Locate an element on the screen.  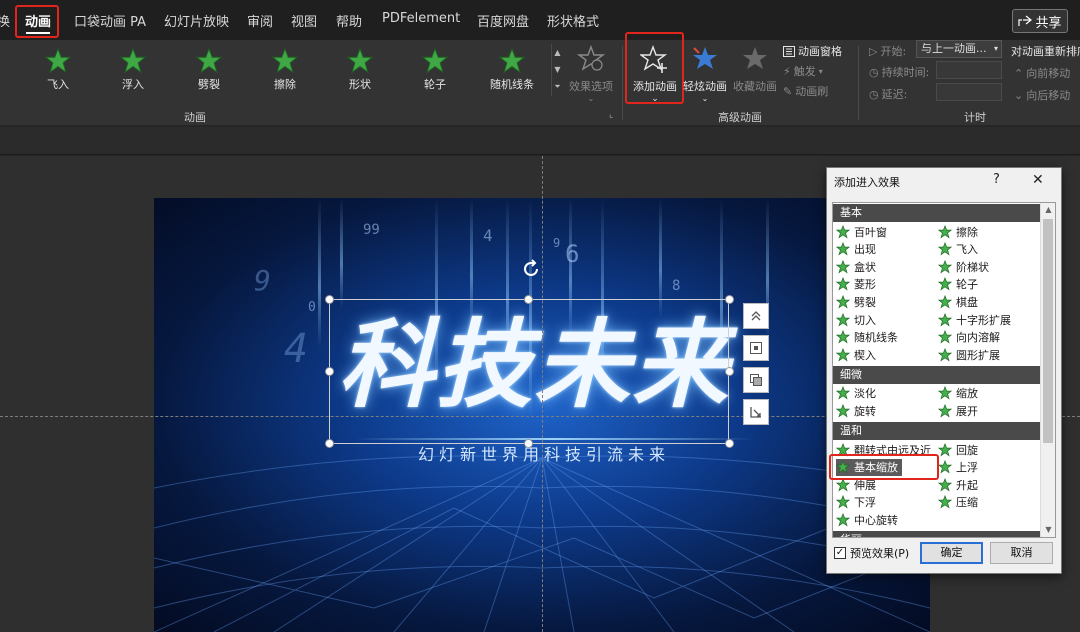
animation-gallery-item: 形状 is located at coordinates (360, 72).